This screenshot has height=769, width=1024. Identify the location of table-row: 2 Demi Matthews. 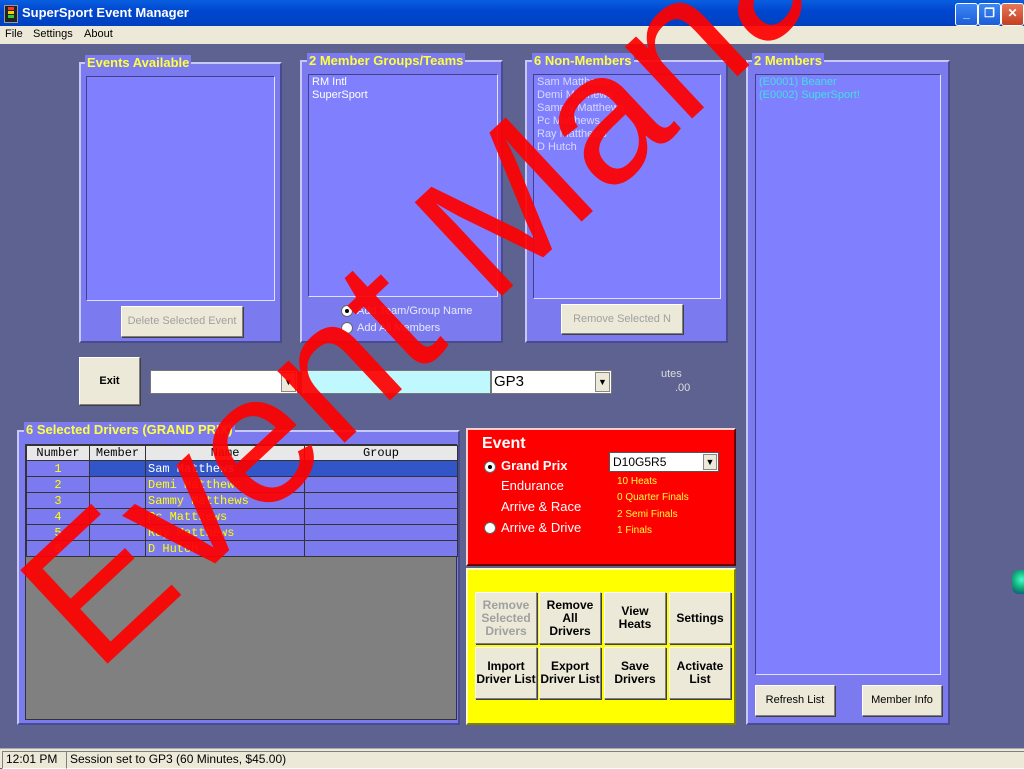
(242, 484).